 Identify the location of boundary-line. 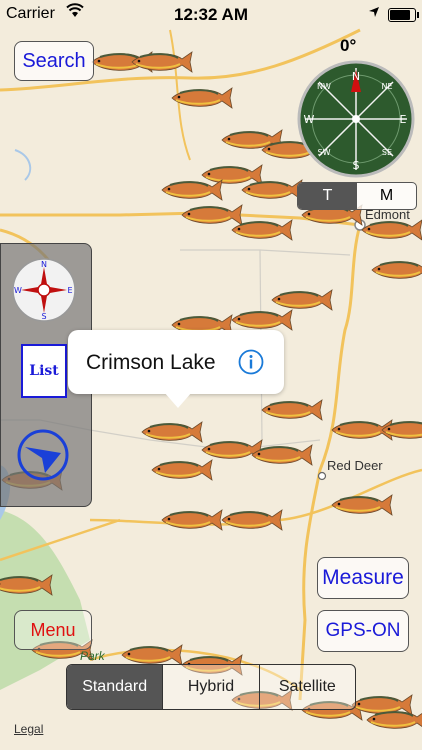
(265, 252).